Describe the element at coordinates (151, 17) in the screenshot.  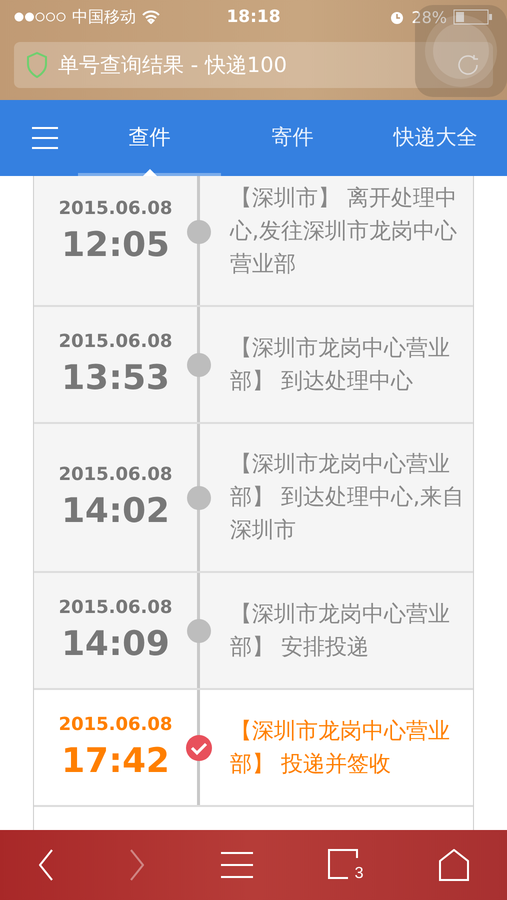
I see `wifi-icon` at that location.